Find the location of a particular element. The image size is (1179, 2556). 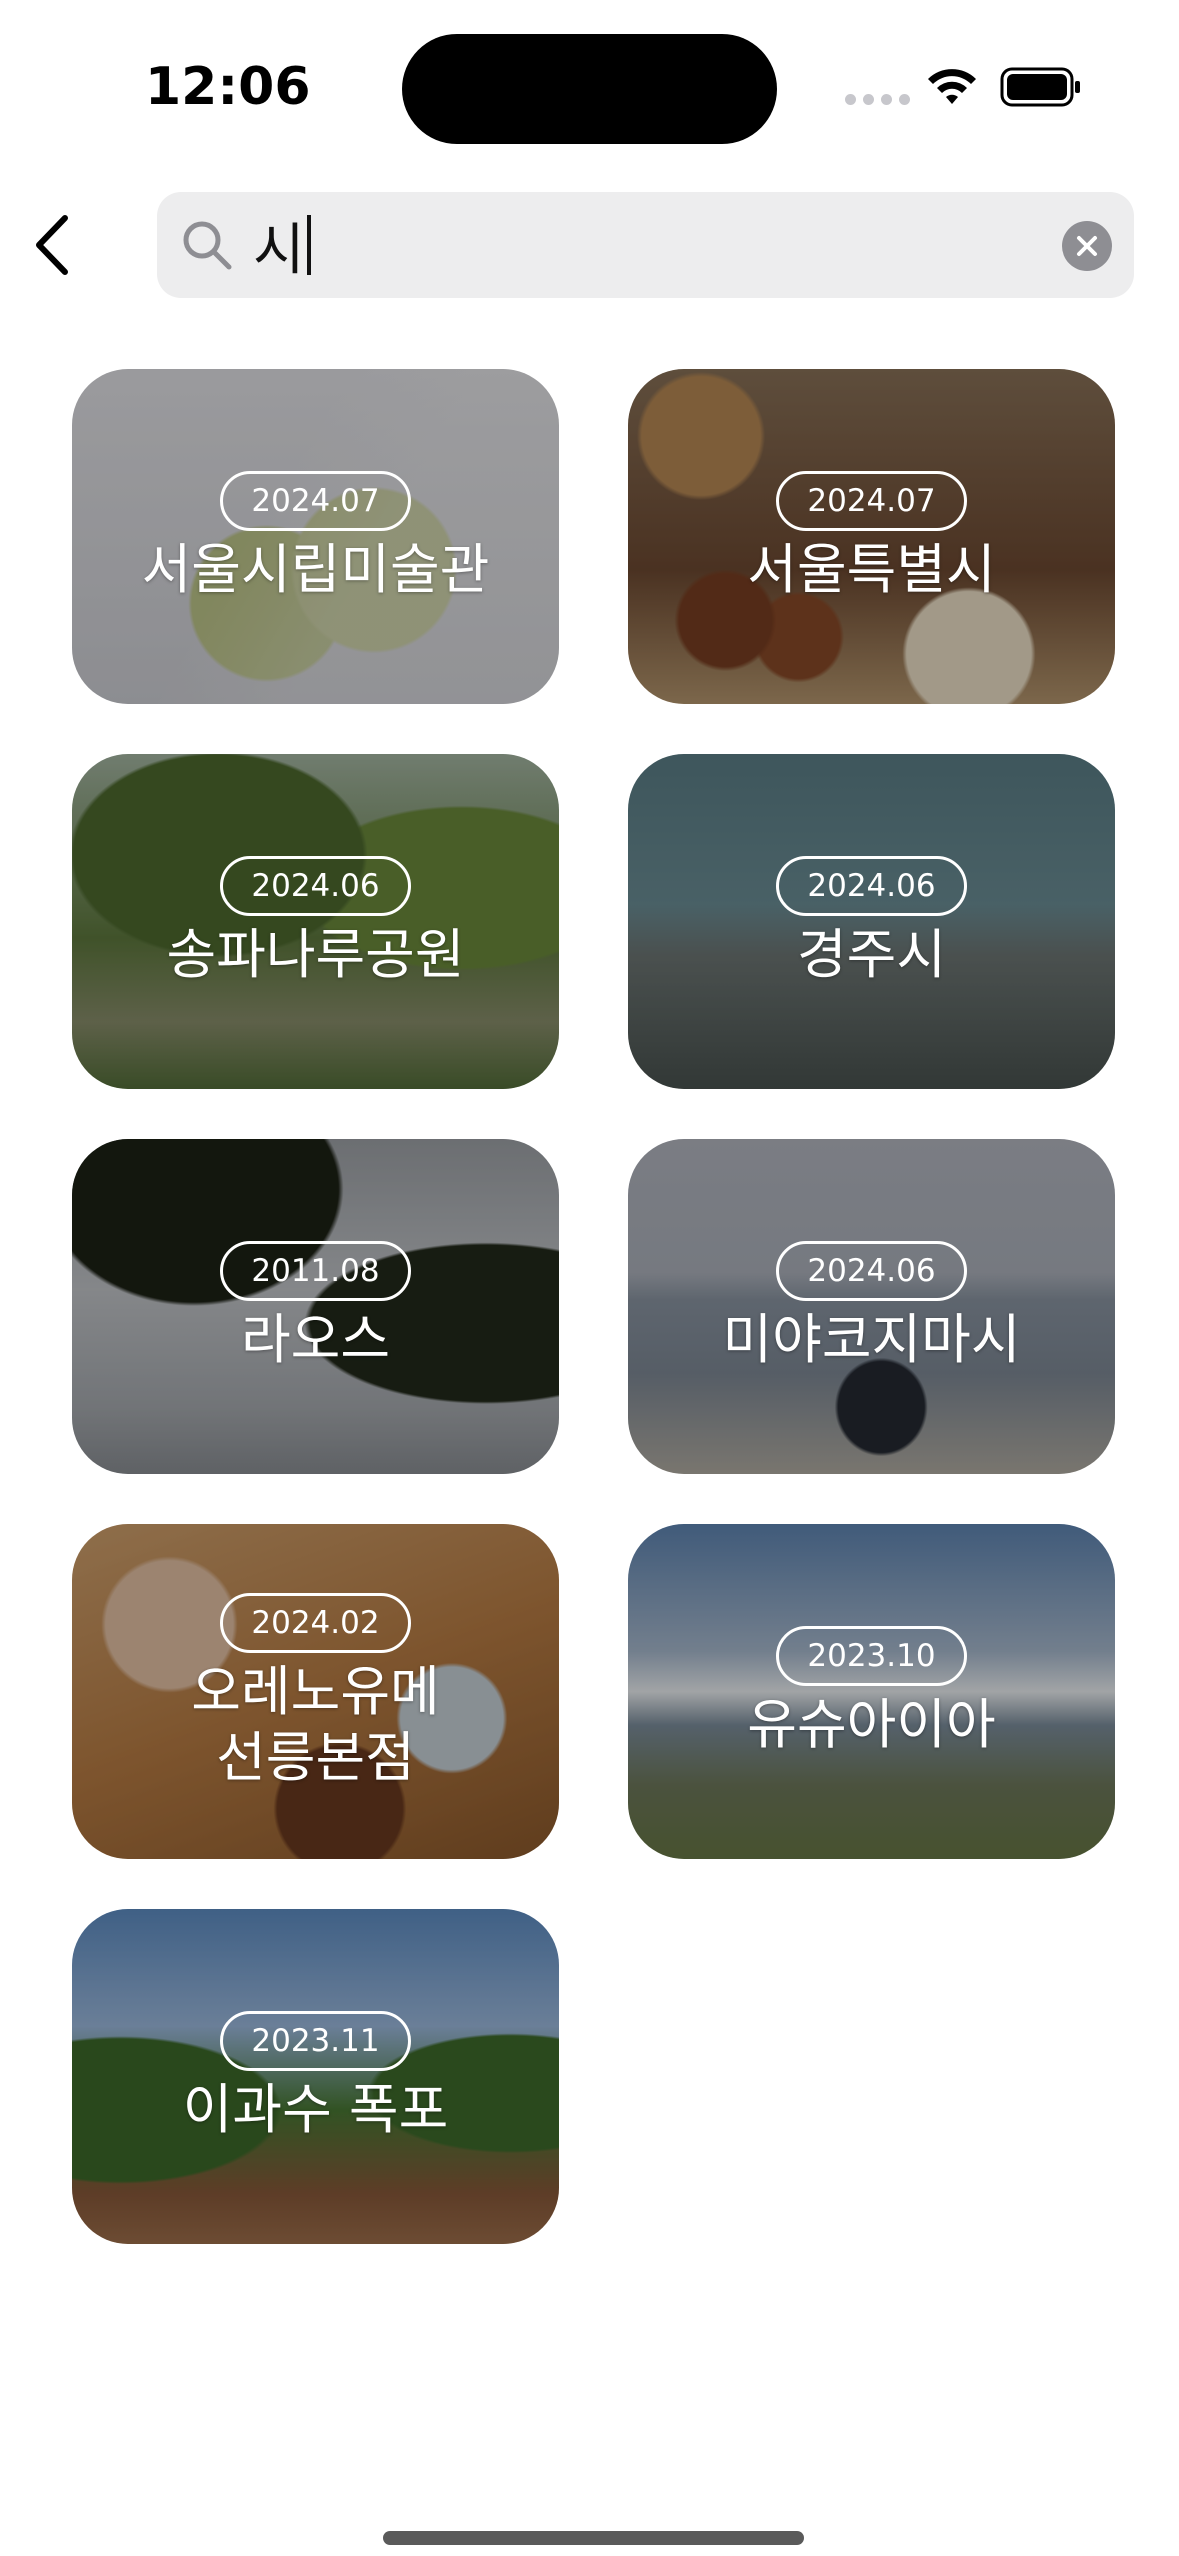

date-badge: 2023.11 is located at coordinates (315, 2040).